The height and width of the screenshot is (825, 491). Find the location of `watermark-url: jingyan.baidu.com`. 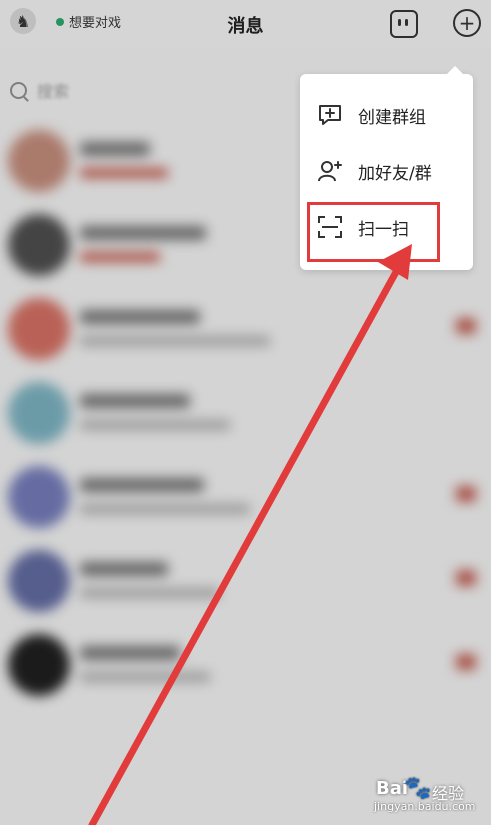

watermark-url: jingyan.baidu.com is located at coordinates (425, 806).